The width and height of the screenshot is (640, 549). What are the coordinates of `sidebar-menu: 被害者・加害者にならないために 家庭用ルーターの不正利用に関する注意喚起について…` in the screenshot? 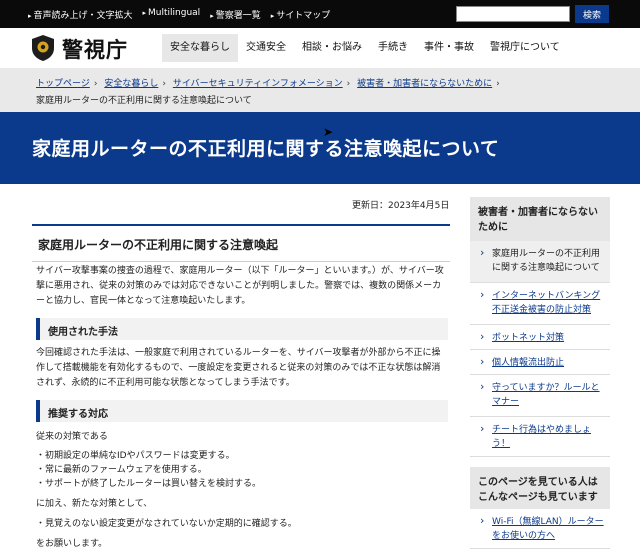 It's located at (540, 327).